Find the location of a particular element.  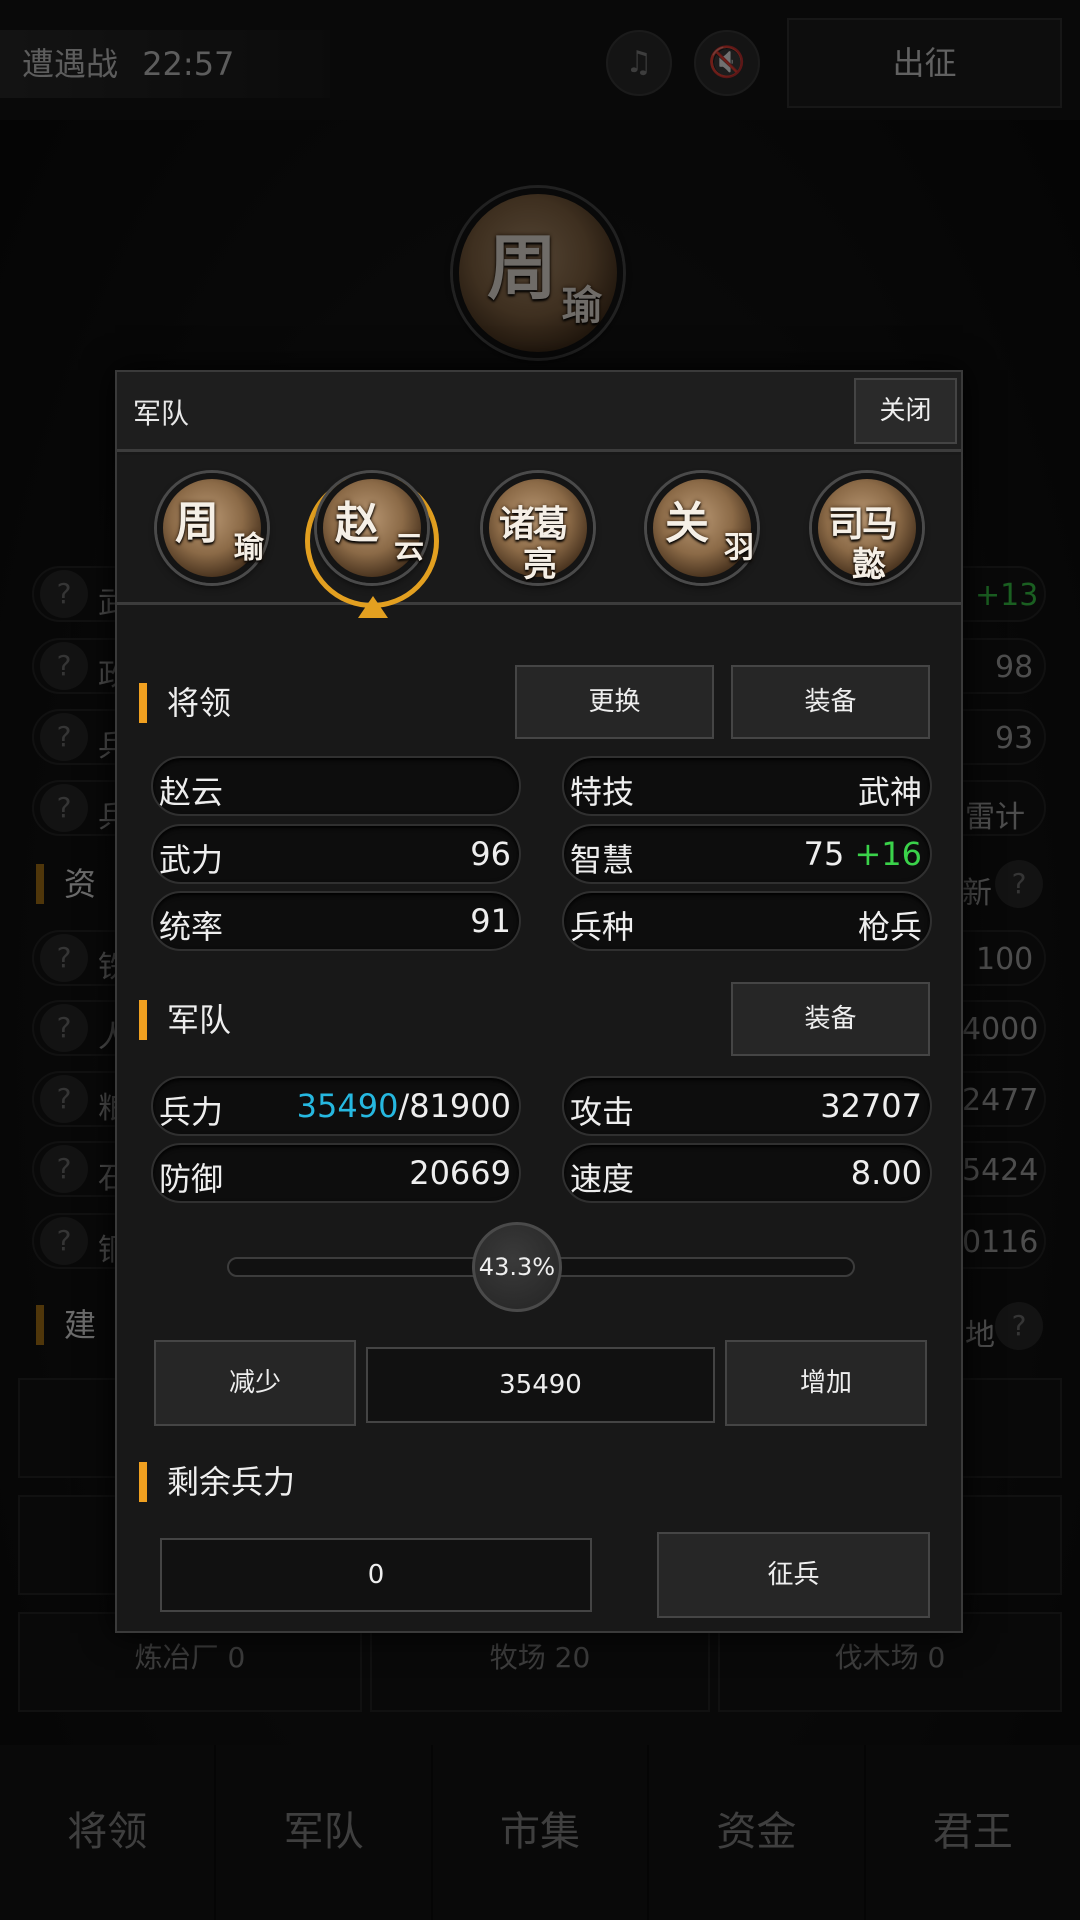

general-selector: 周 瑜 赵 云 诸葛 亮 关 羽 司马 懿 is located at coordinates (539, 536).